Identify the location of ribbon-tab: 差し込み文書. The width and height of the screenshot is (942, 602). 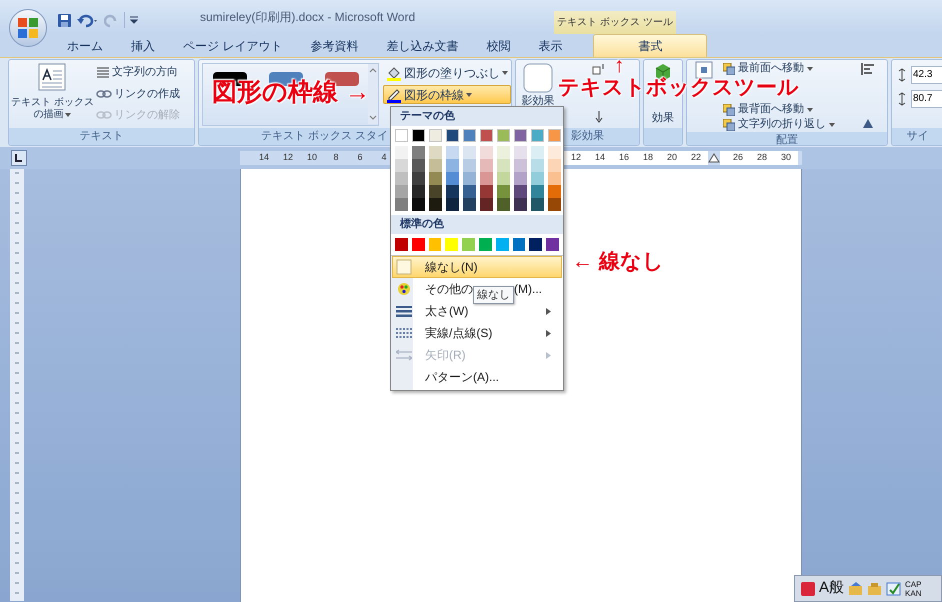
(422, 45).